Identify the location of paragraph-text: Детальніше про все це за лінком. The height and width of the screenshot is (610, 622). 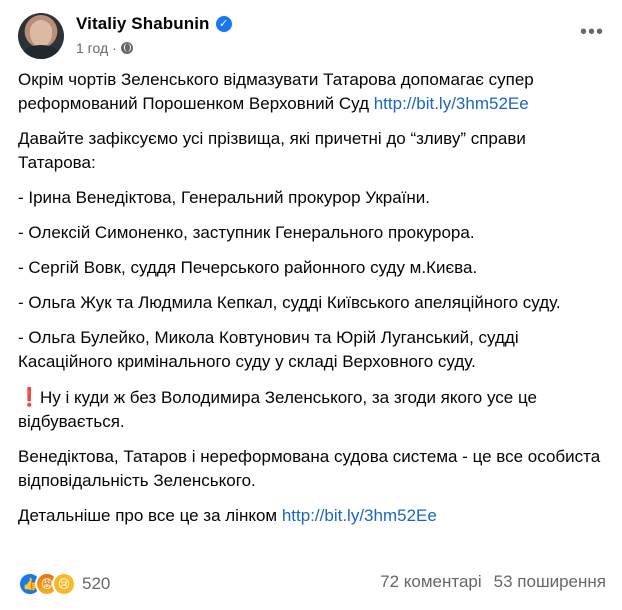
(150, 515).